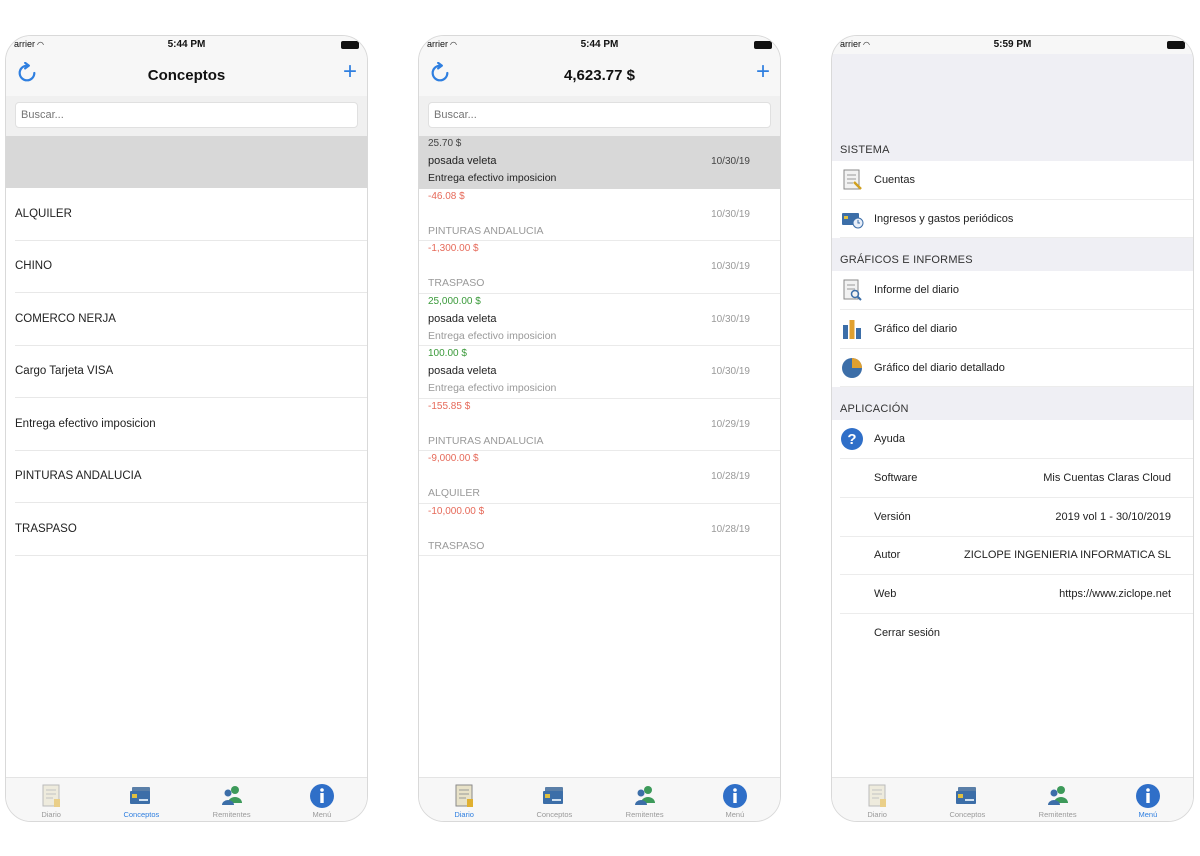  What do you see at coordinates (599, 215) in the screenshot?
I see `transaction-row: -46.08 $ PINTURAS ANDALUCIA 10/30/19` at bounding box center [599, 215].